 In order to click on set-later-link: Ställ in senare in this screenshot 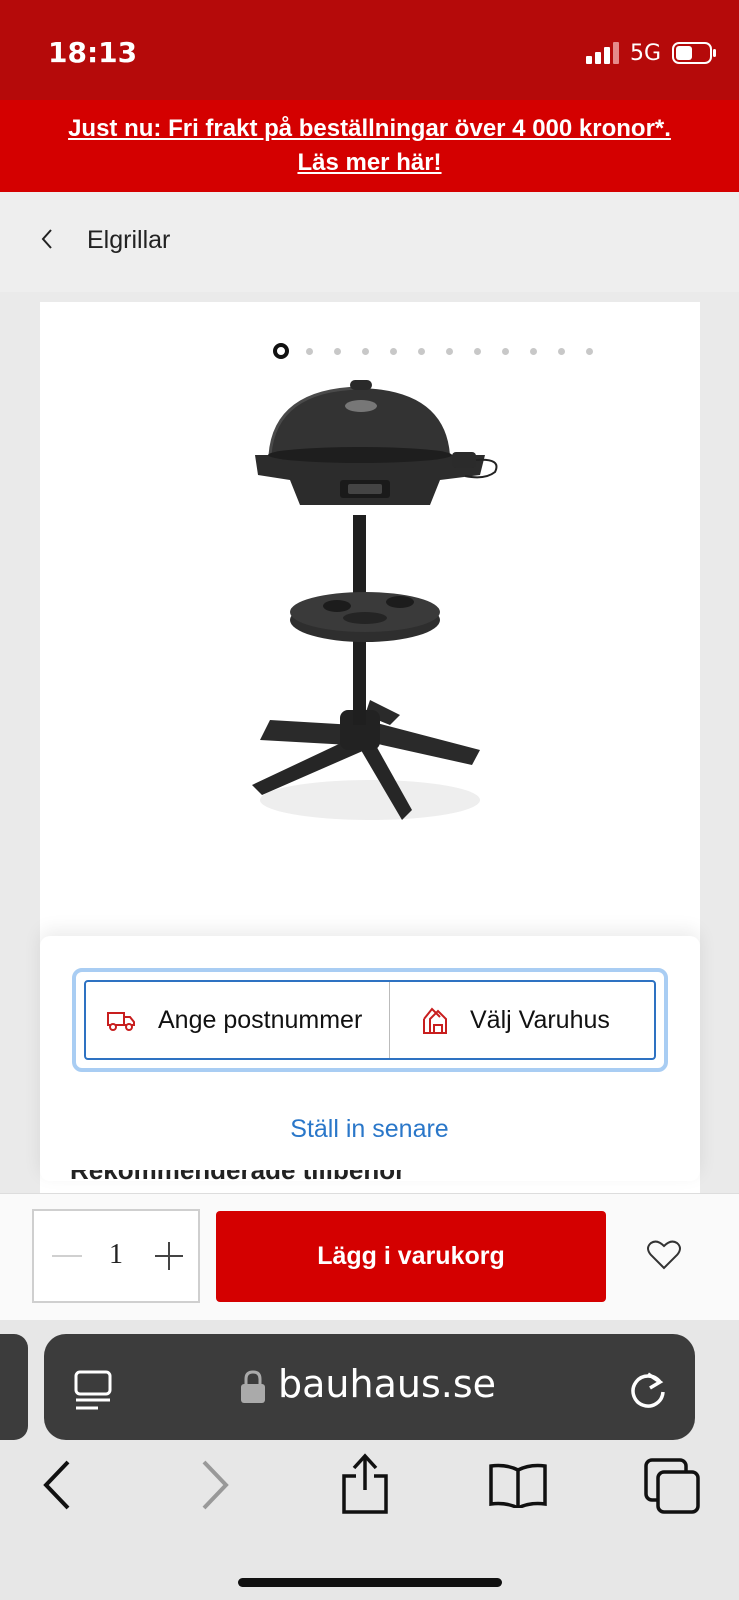, I will do `click(369, 1129)`.